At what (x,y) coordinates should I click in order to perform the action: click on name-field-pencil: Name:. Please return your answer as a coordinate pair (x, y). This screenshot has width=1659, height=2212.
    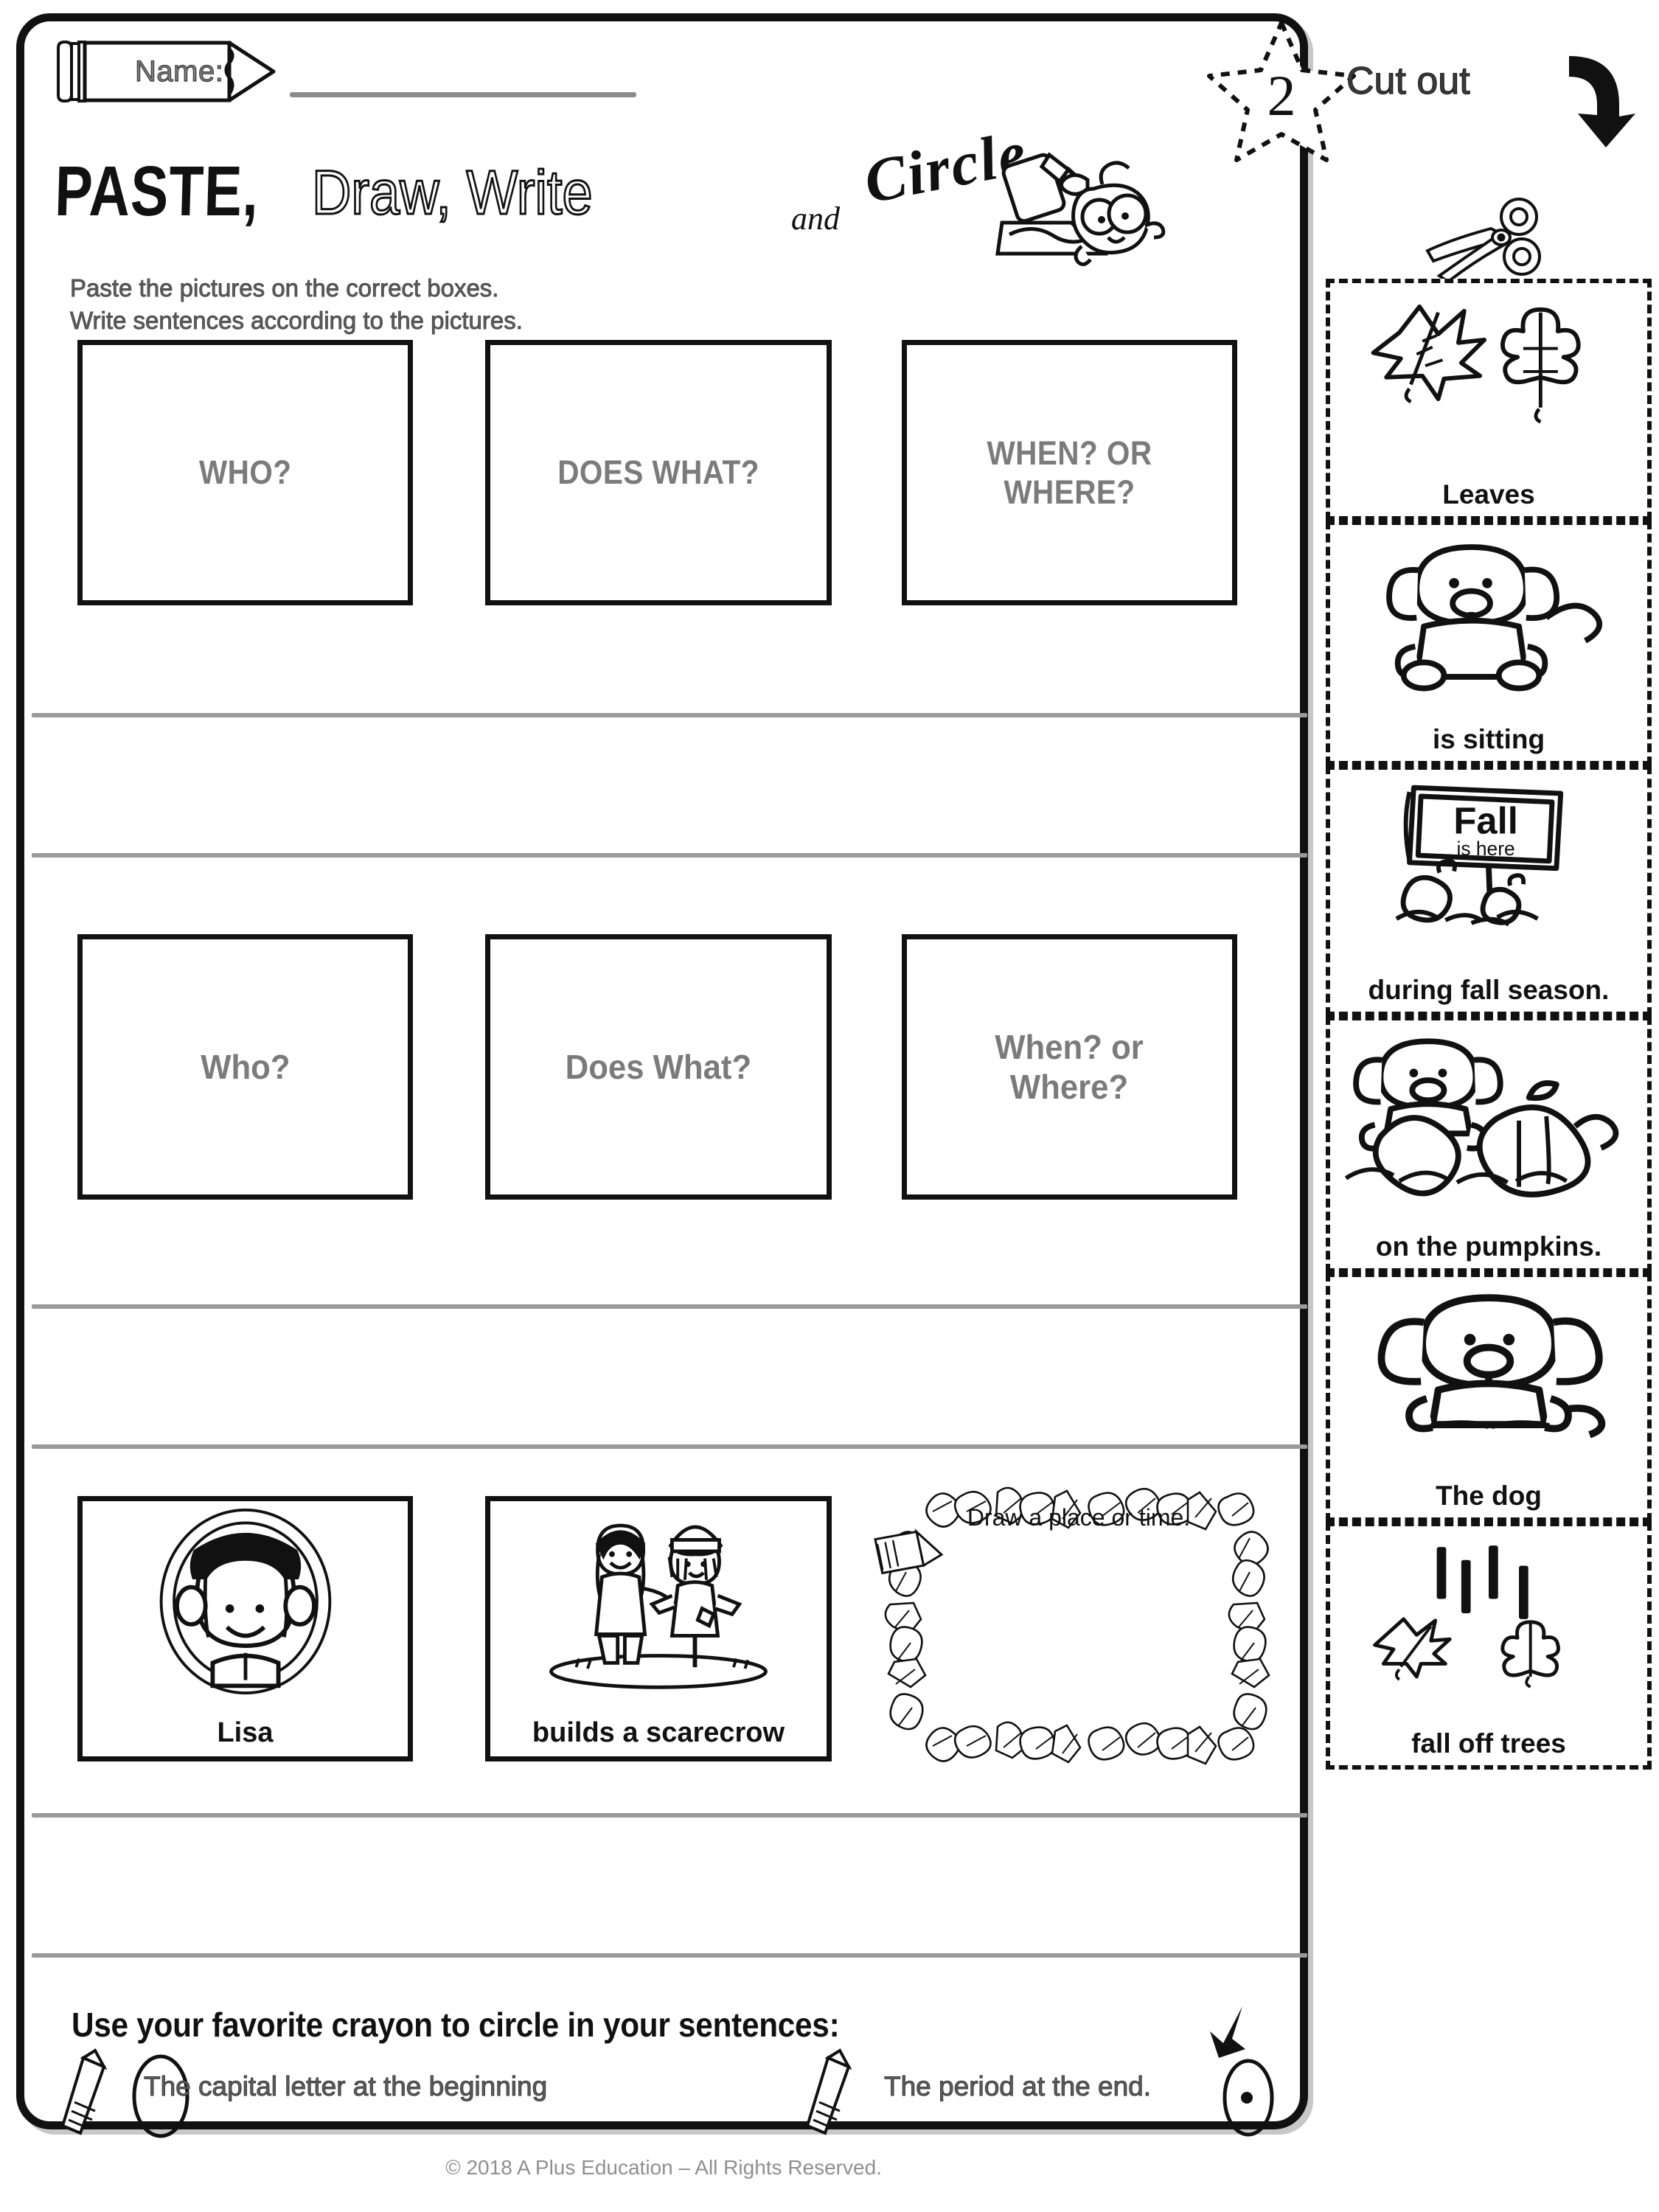
    Looking at the image, I should click on (170, 71).